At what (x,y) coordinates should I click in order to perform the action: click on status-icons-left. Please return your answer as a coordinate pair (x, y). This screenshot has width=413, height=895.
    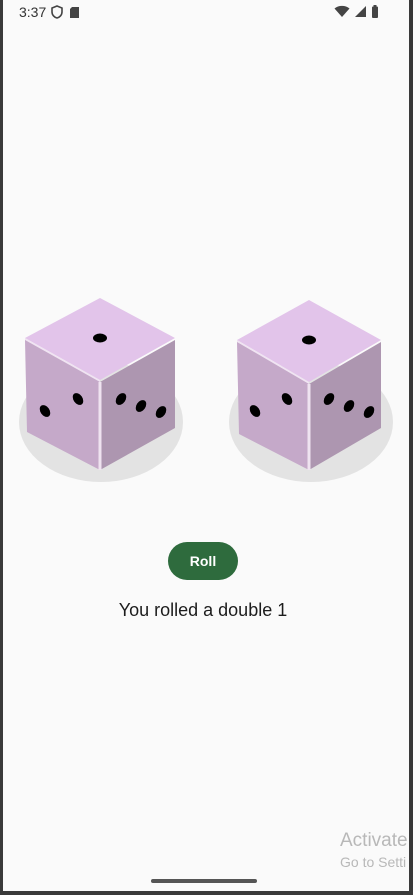
    Looking at the image, I should click on (65, 14).